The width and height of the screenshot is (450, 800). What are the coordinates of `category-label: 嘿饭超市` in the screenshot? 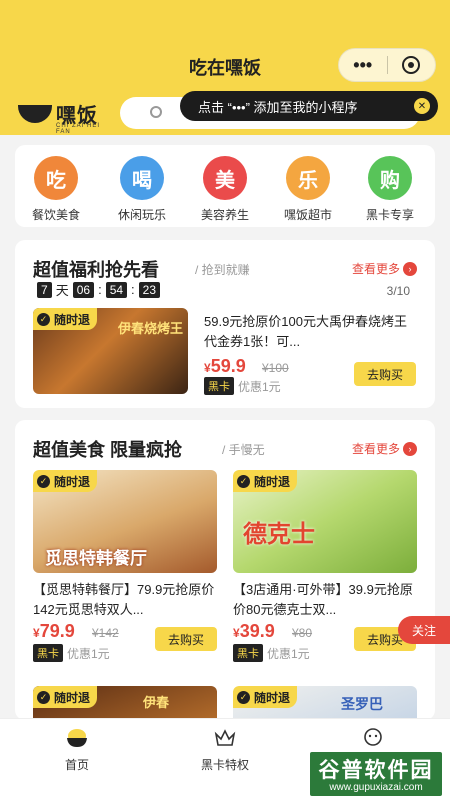 It's located at (307, 215).